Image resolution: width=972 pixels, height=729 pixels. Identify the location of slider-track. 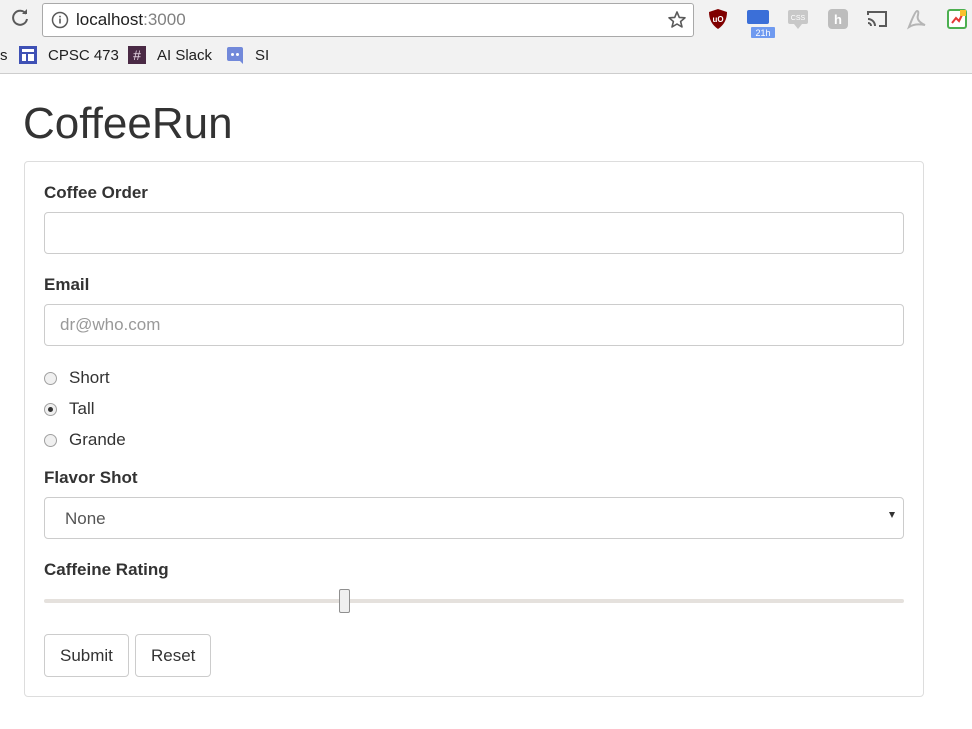
(474, 601).